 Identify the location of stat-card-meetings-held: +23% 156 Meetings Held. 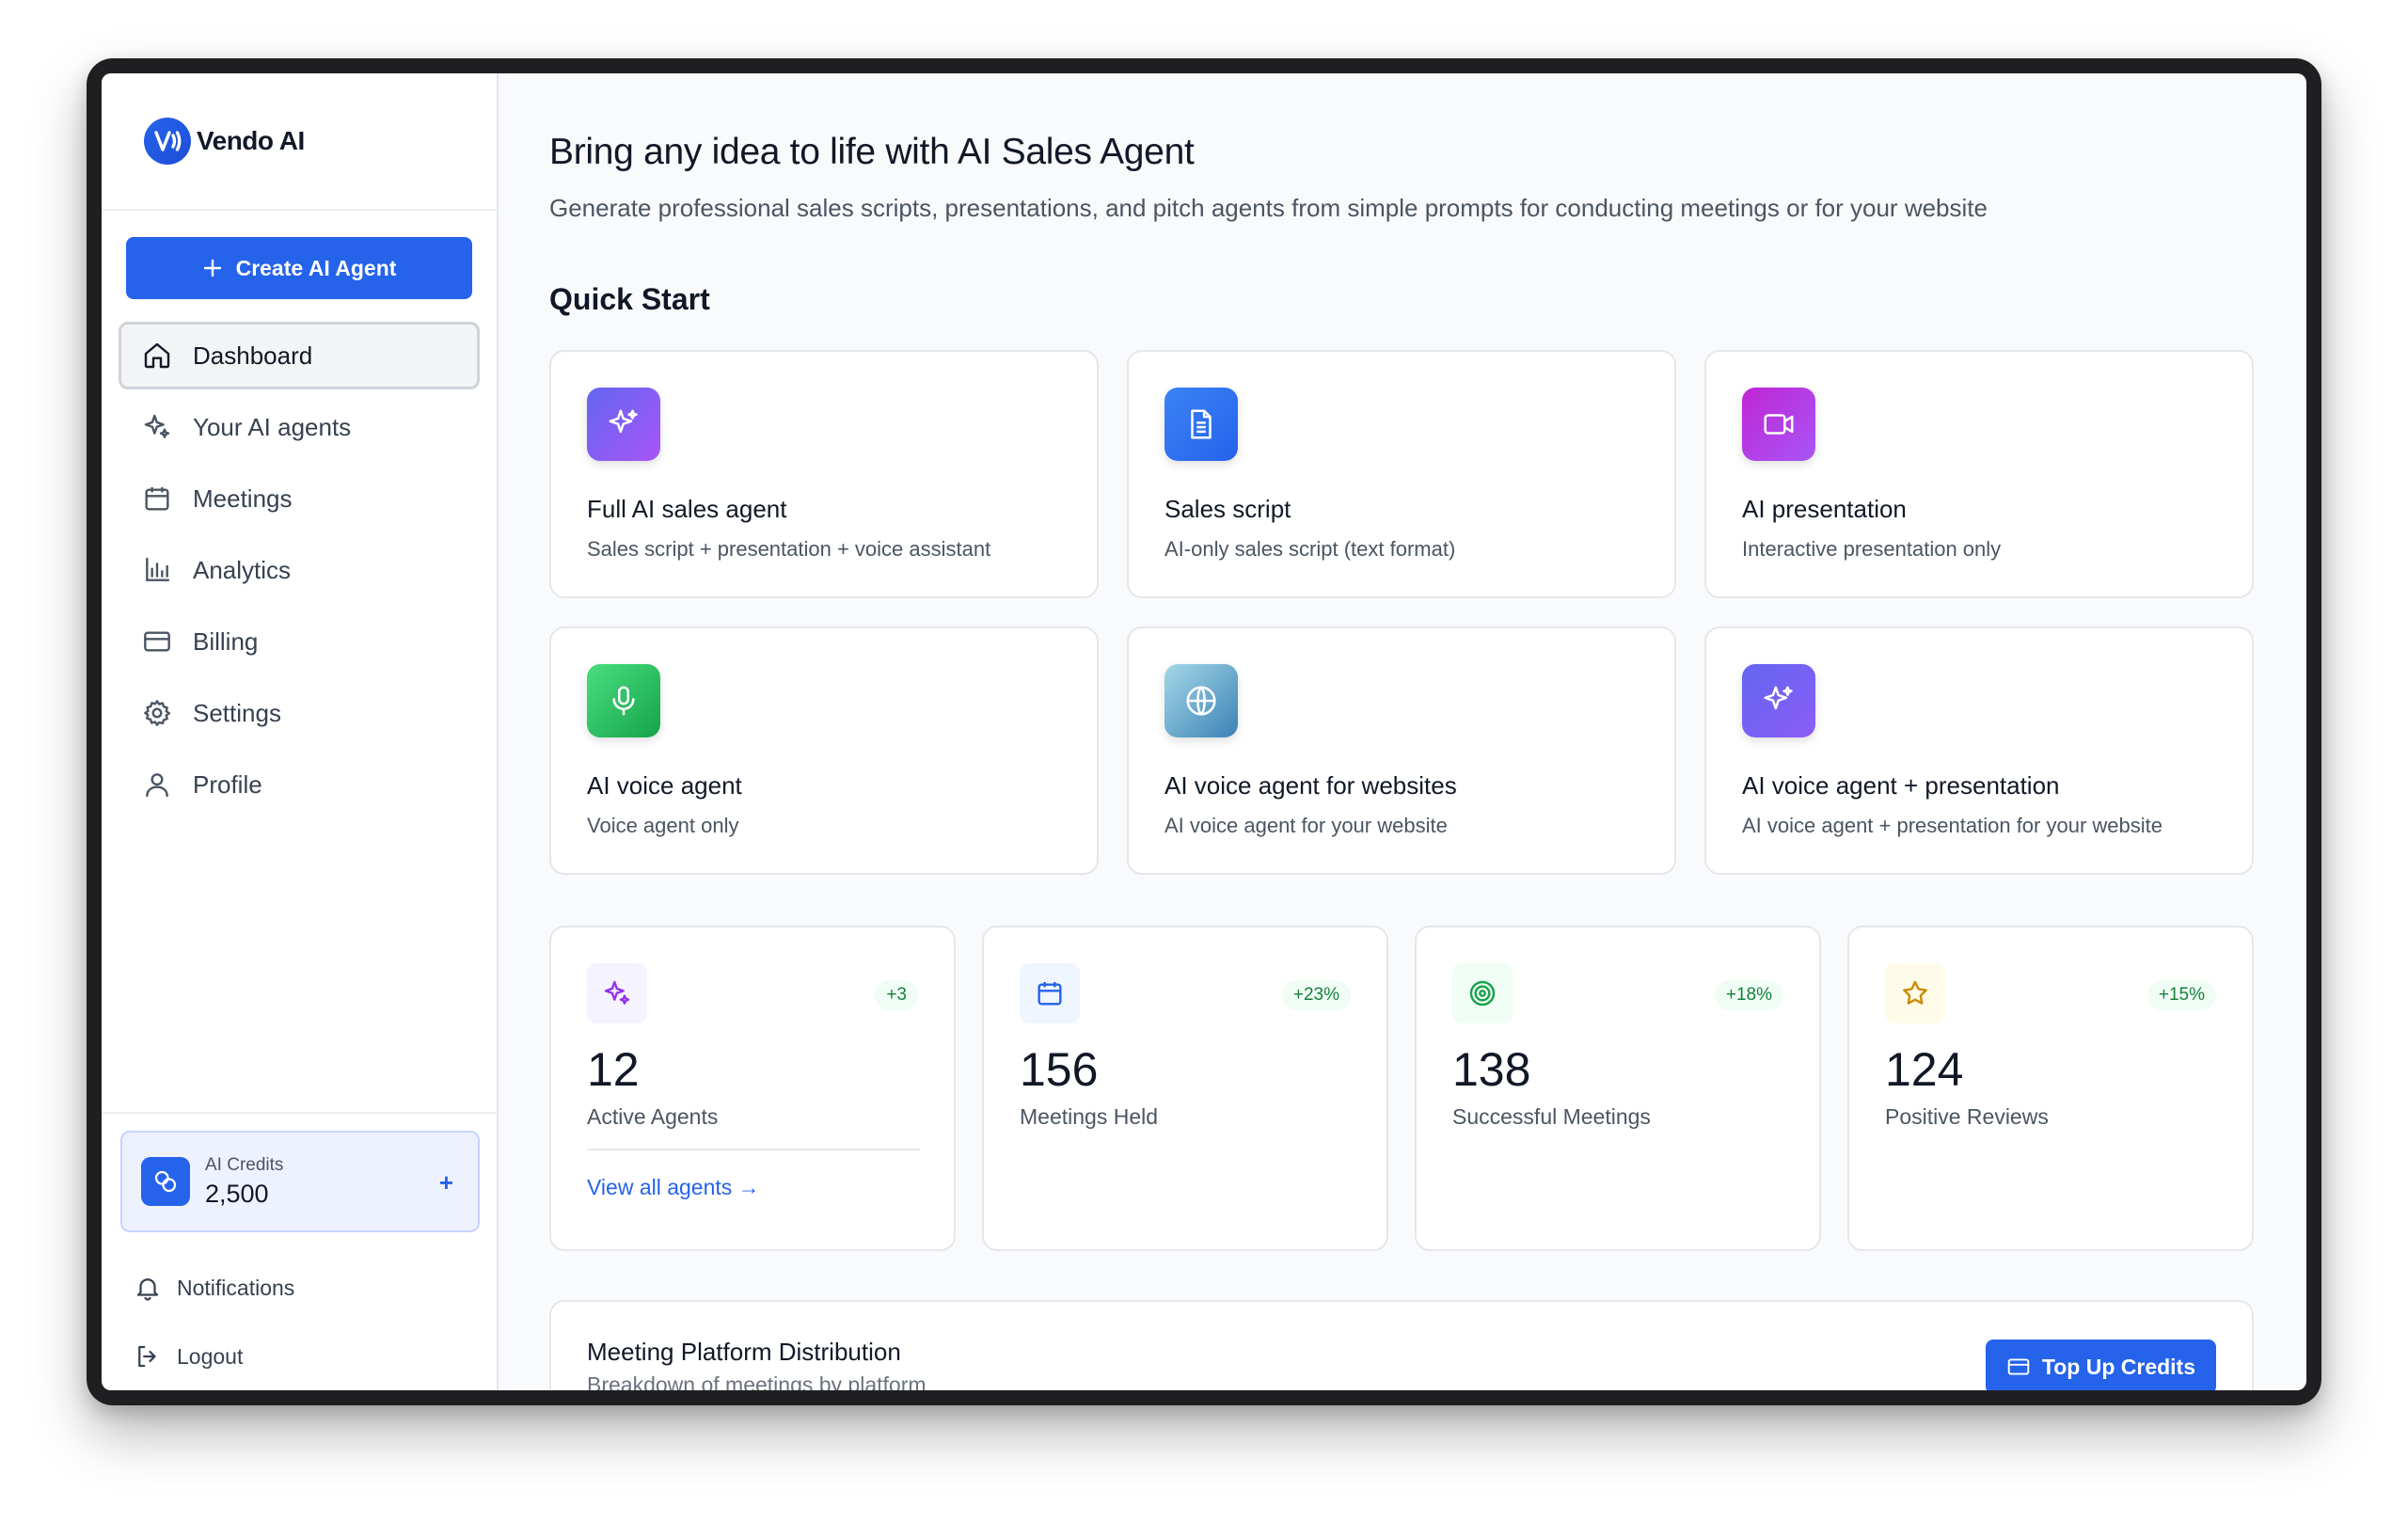
(1185, 1089).